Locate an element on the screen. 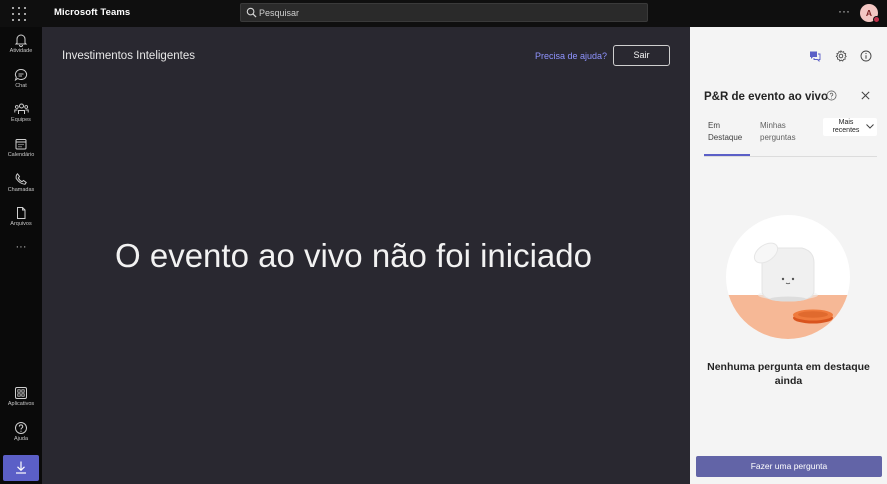 Image resolution: width=887 pixels, height=484 pixels. teams-icon is located at coordinates (21, 108).